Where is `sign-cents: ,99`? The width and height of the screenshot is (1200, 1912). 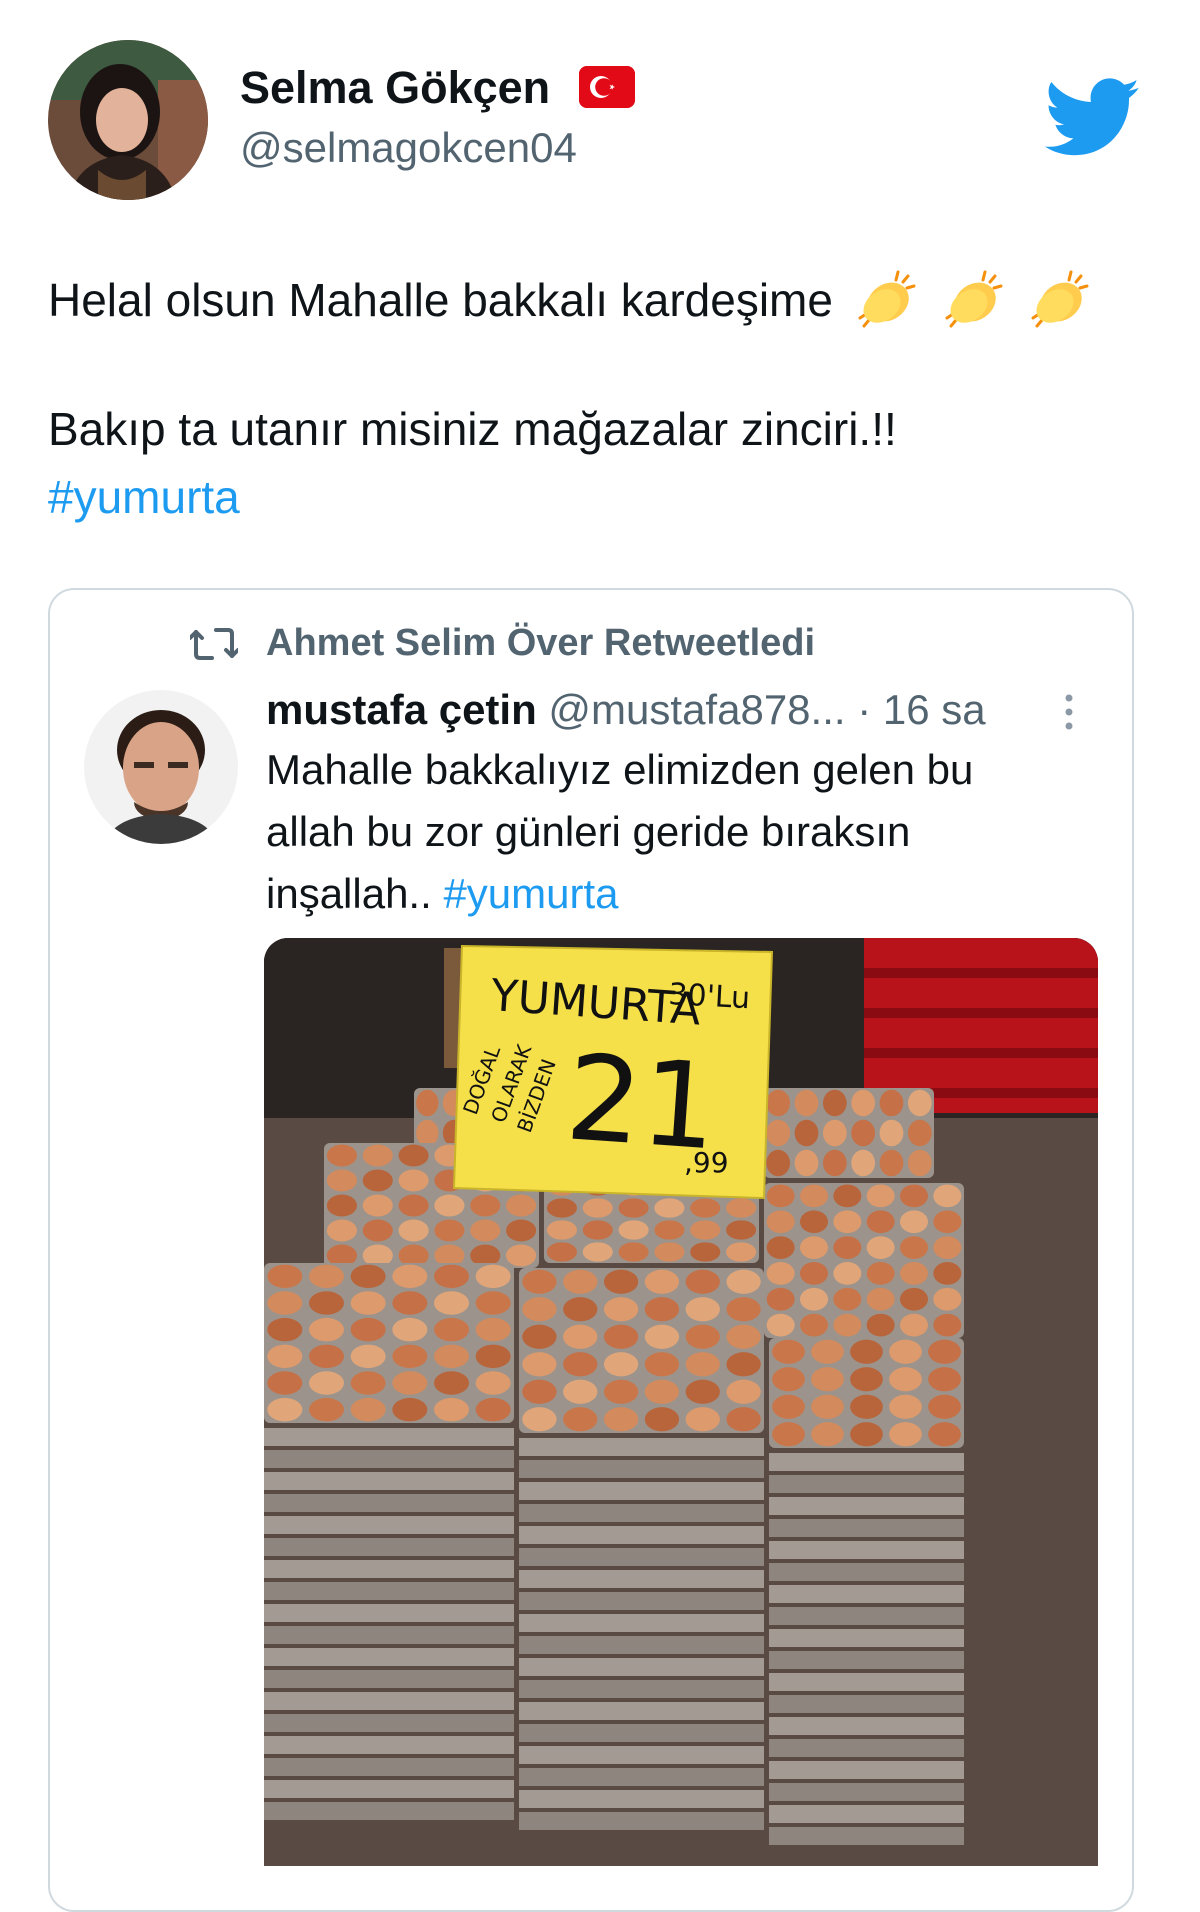
sign-cents: ,99 is located at coordinates (706, 1162).